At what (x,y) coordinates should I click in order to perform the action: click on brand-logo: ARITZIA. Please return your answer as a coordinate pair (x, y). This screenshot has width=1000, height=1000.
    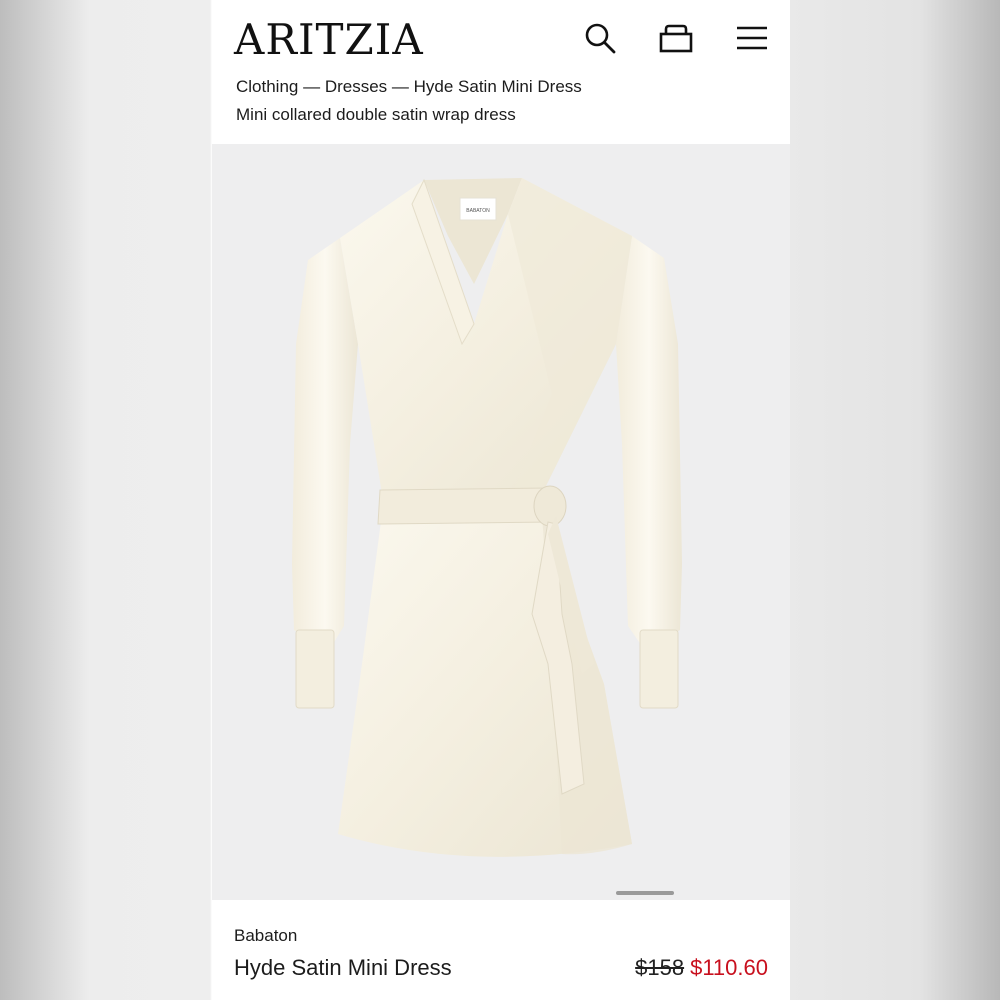
    Looking at the image, I should click on (329, 40).